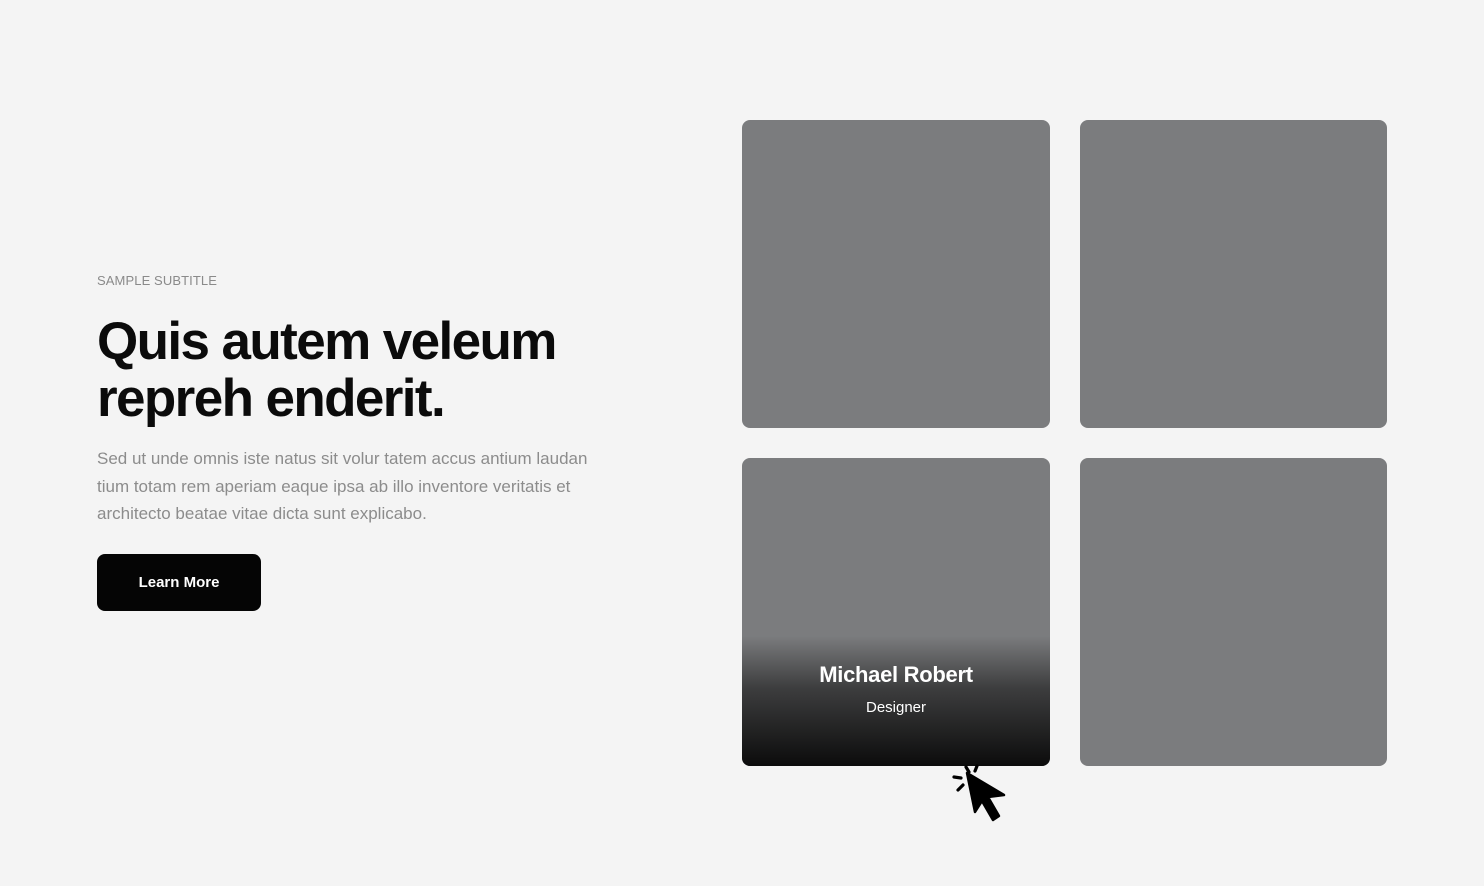  What do you see at coordinates (896, 707) in the screenshot?
I see `member-role: Designer` at bounding box center [896, 707].